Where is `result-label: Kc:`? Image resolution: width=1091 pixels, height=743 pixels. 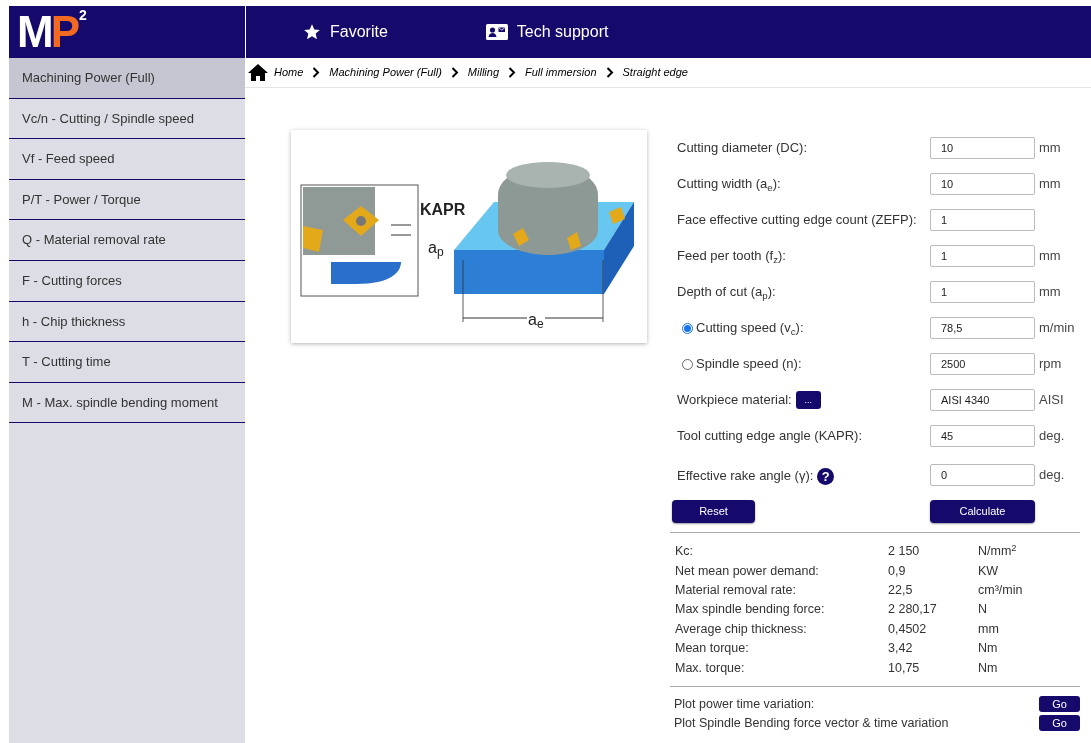 result-label: Kc: is located at coordinates (685, 552).